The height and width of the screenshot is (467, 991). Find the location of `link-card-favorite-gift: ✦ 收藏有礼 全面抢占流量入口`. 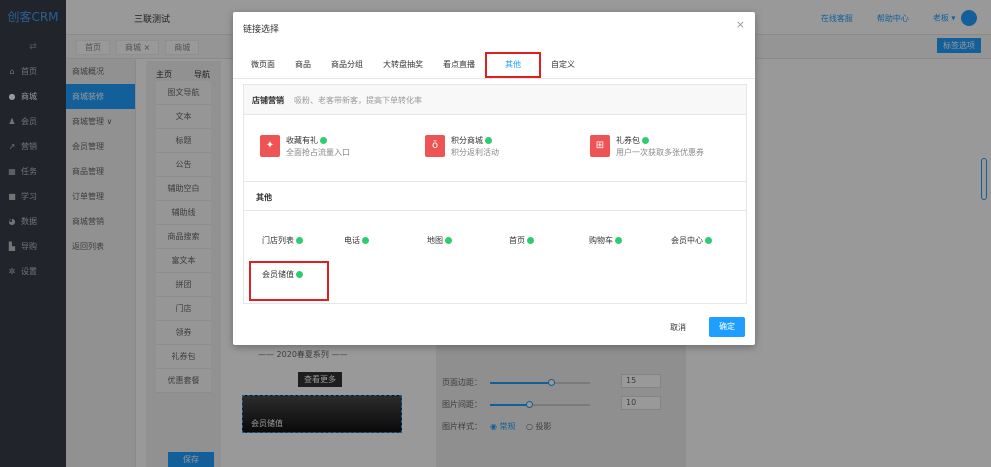

link-card-favorite-gift: ✦ 收藏有礼 全面抢占流量入口 is located at coordinates (330, 151).